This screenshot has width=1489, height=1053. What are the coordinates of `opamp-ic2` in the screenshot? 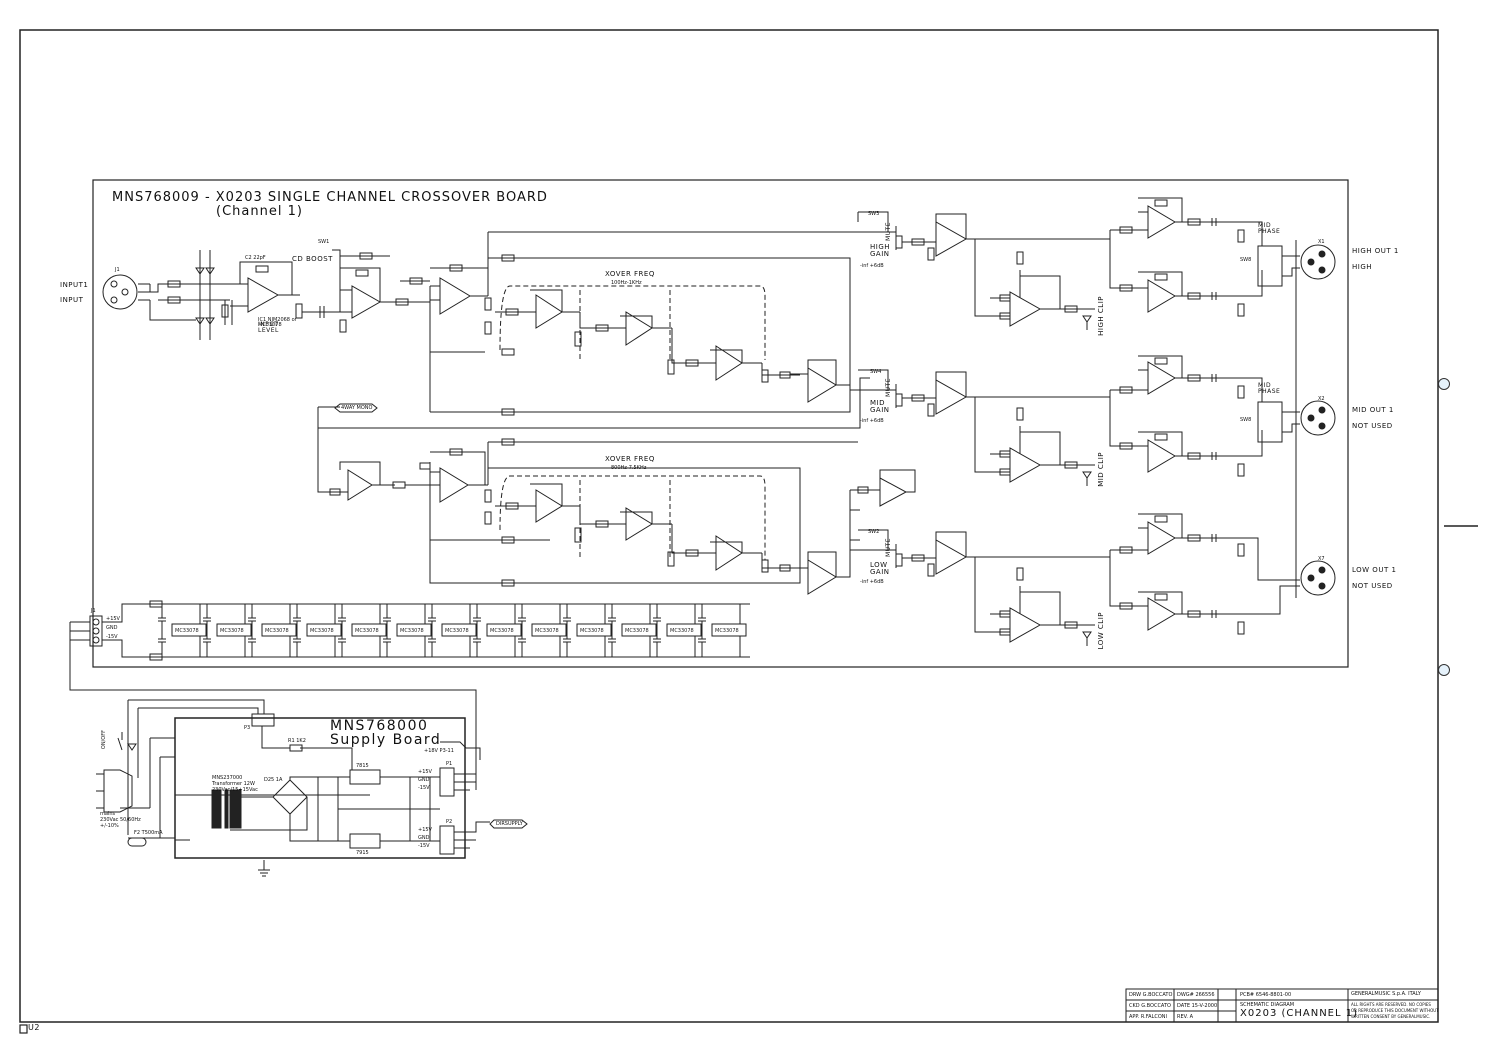 It's located at (625, 323).